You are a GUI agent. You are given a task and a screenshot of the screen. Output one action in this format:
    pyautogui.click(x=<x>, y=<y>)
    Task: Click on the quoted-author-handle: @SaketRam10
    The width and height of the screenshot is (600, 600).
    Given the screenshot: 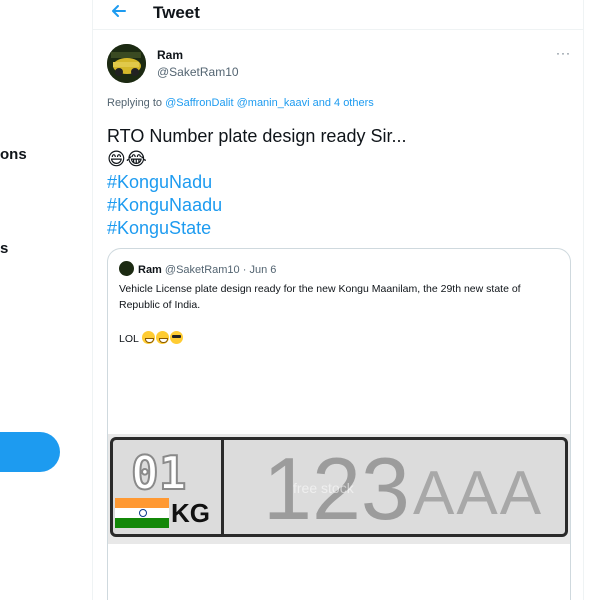 What is the action you would take?
    pyautogui.click(x=202, y=270)
    